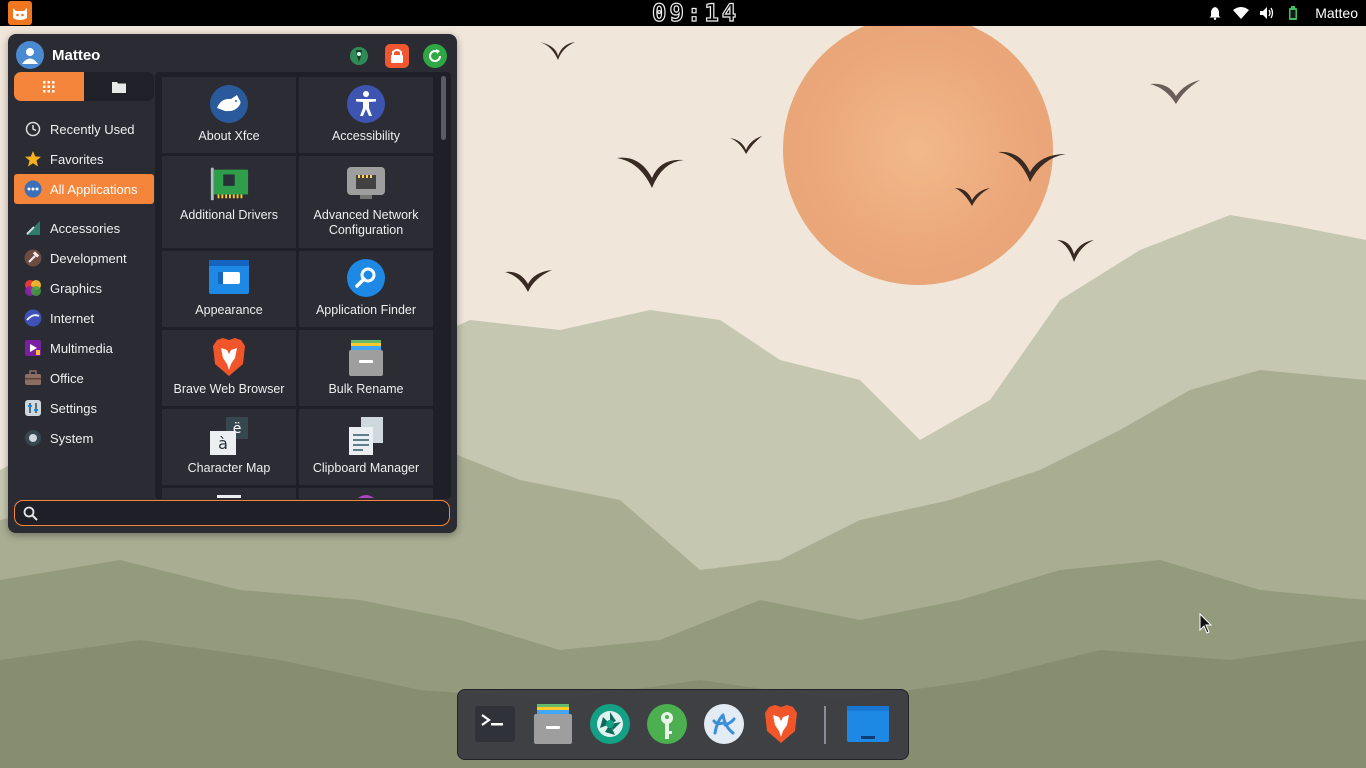 The height and width of the screenshot is (768, 1366). I want to click on cat-logo-icon, so click(20, 14).